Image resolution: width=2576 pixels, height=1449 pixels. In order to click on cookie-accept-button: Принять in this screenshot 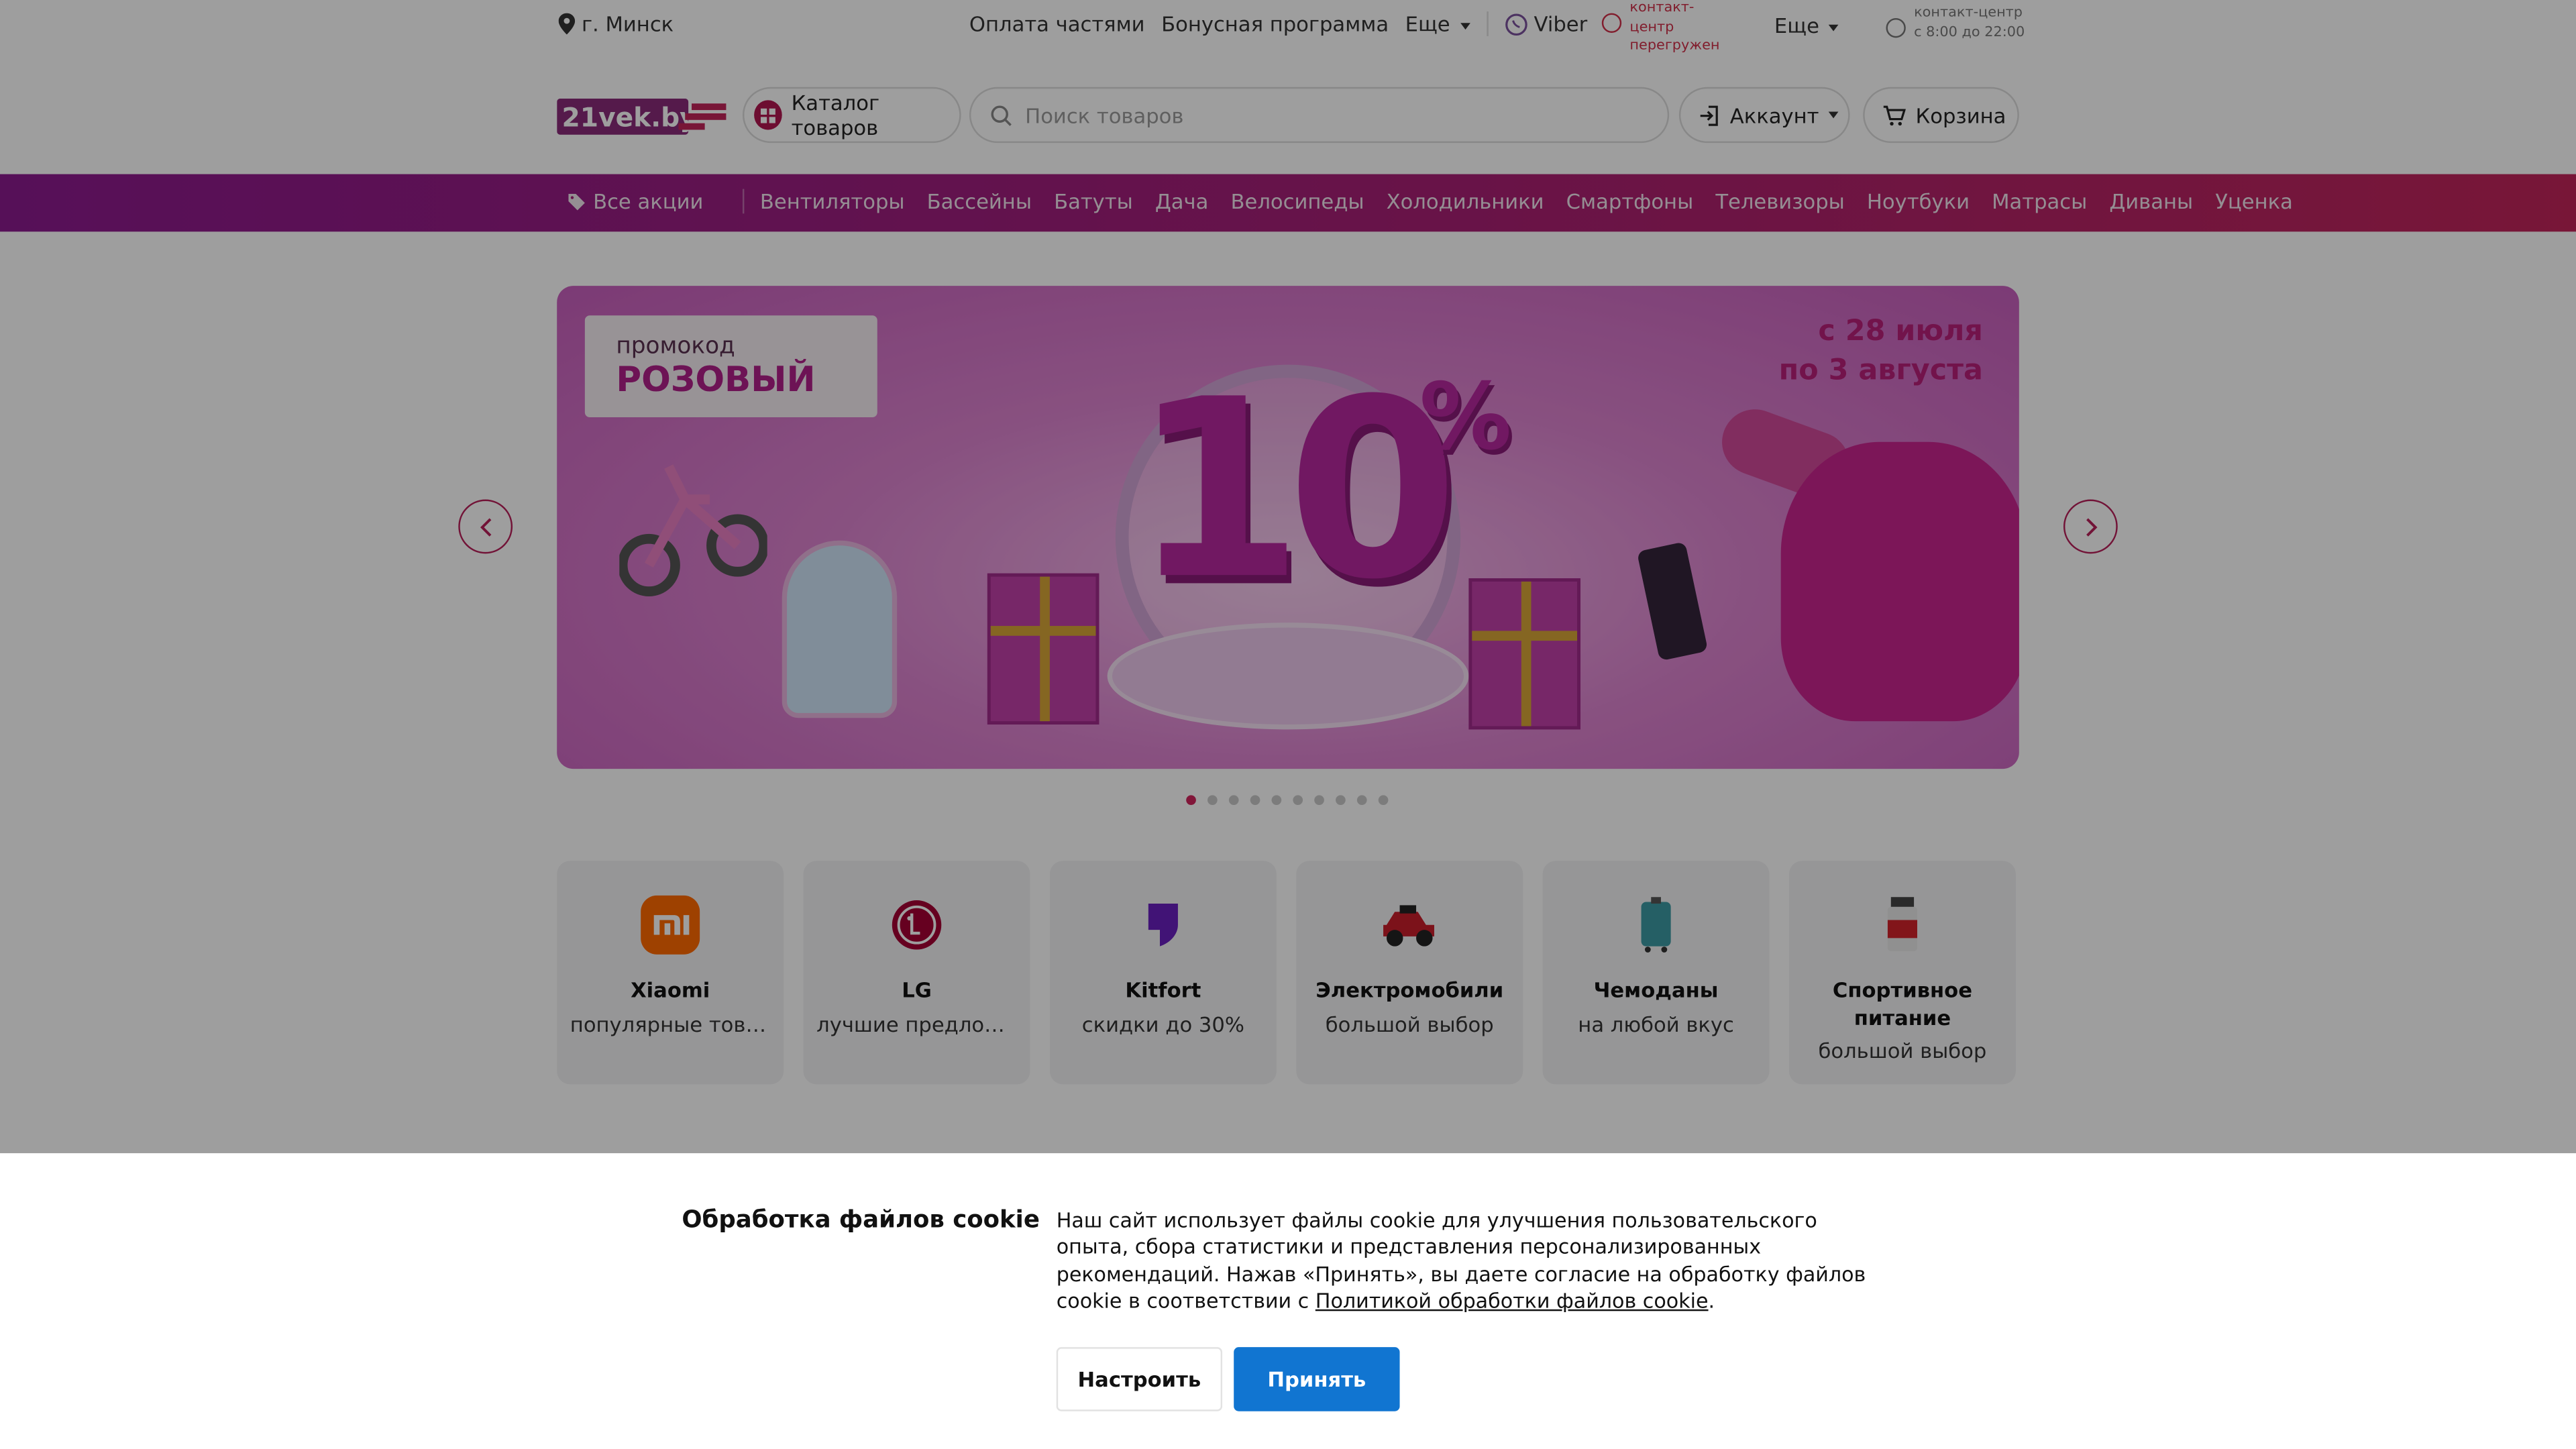, I will do `click(1317, 1379)`.